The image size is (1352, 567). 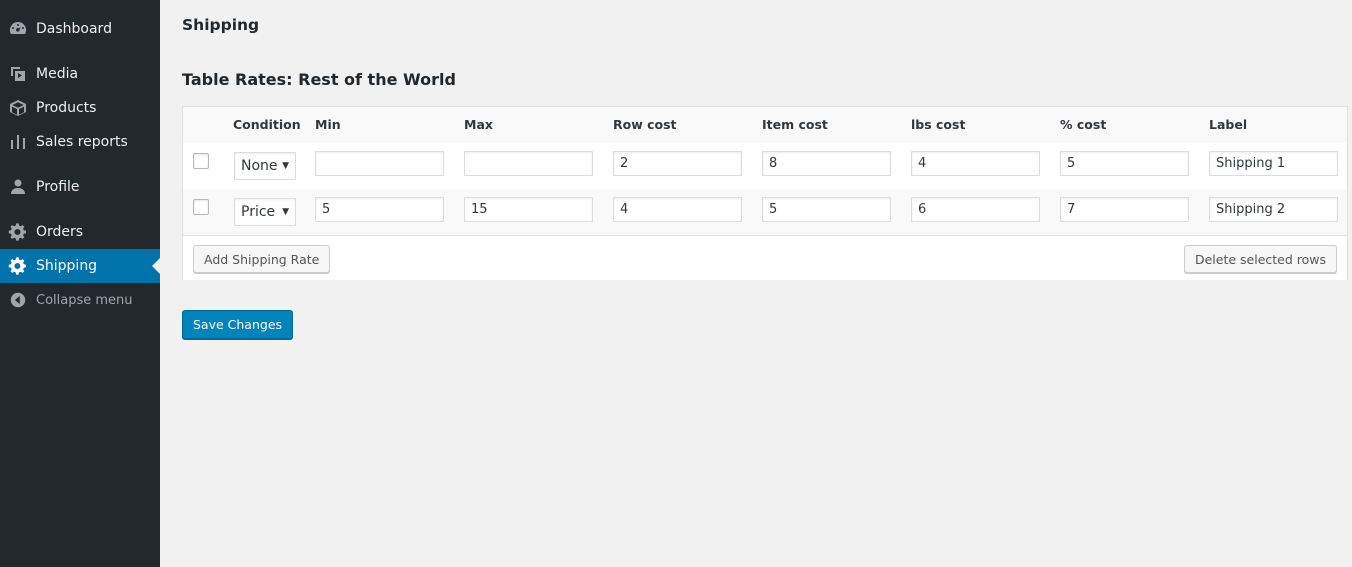 I want to click on sidebar-item-dashboard: Dashboard, so click(x=80, y=29).